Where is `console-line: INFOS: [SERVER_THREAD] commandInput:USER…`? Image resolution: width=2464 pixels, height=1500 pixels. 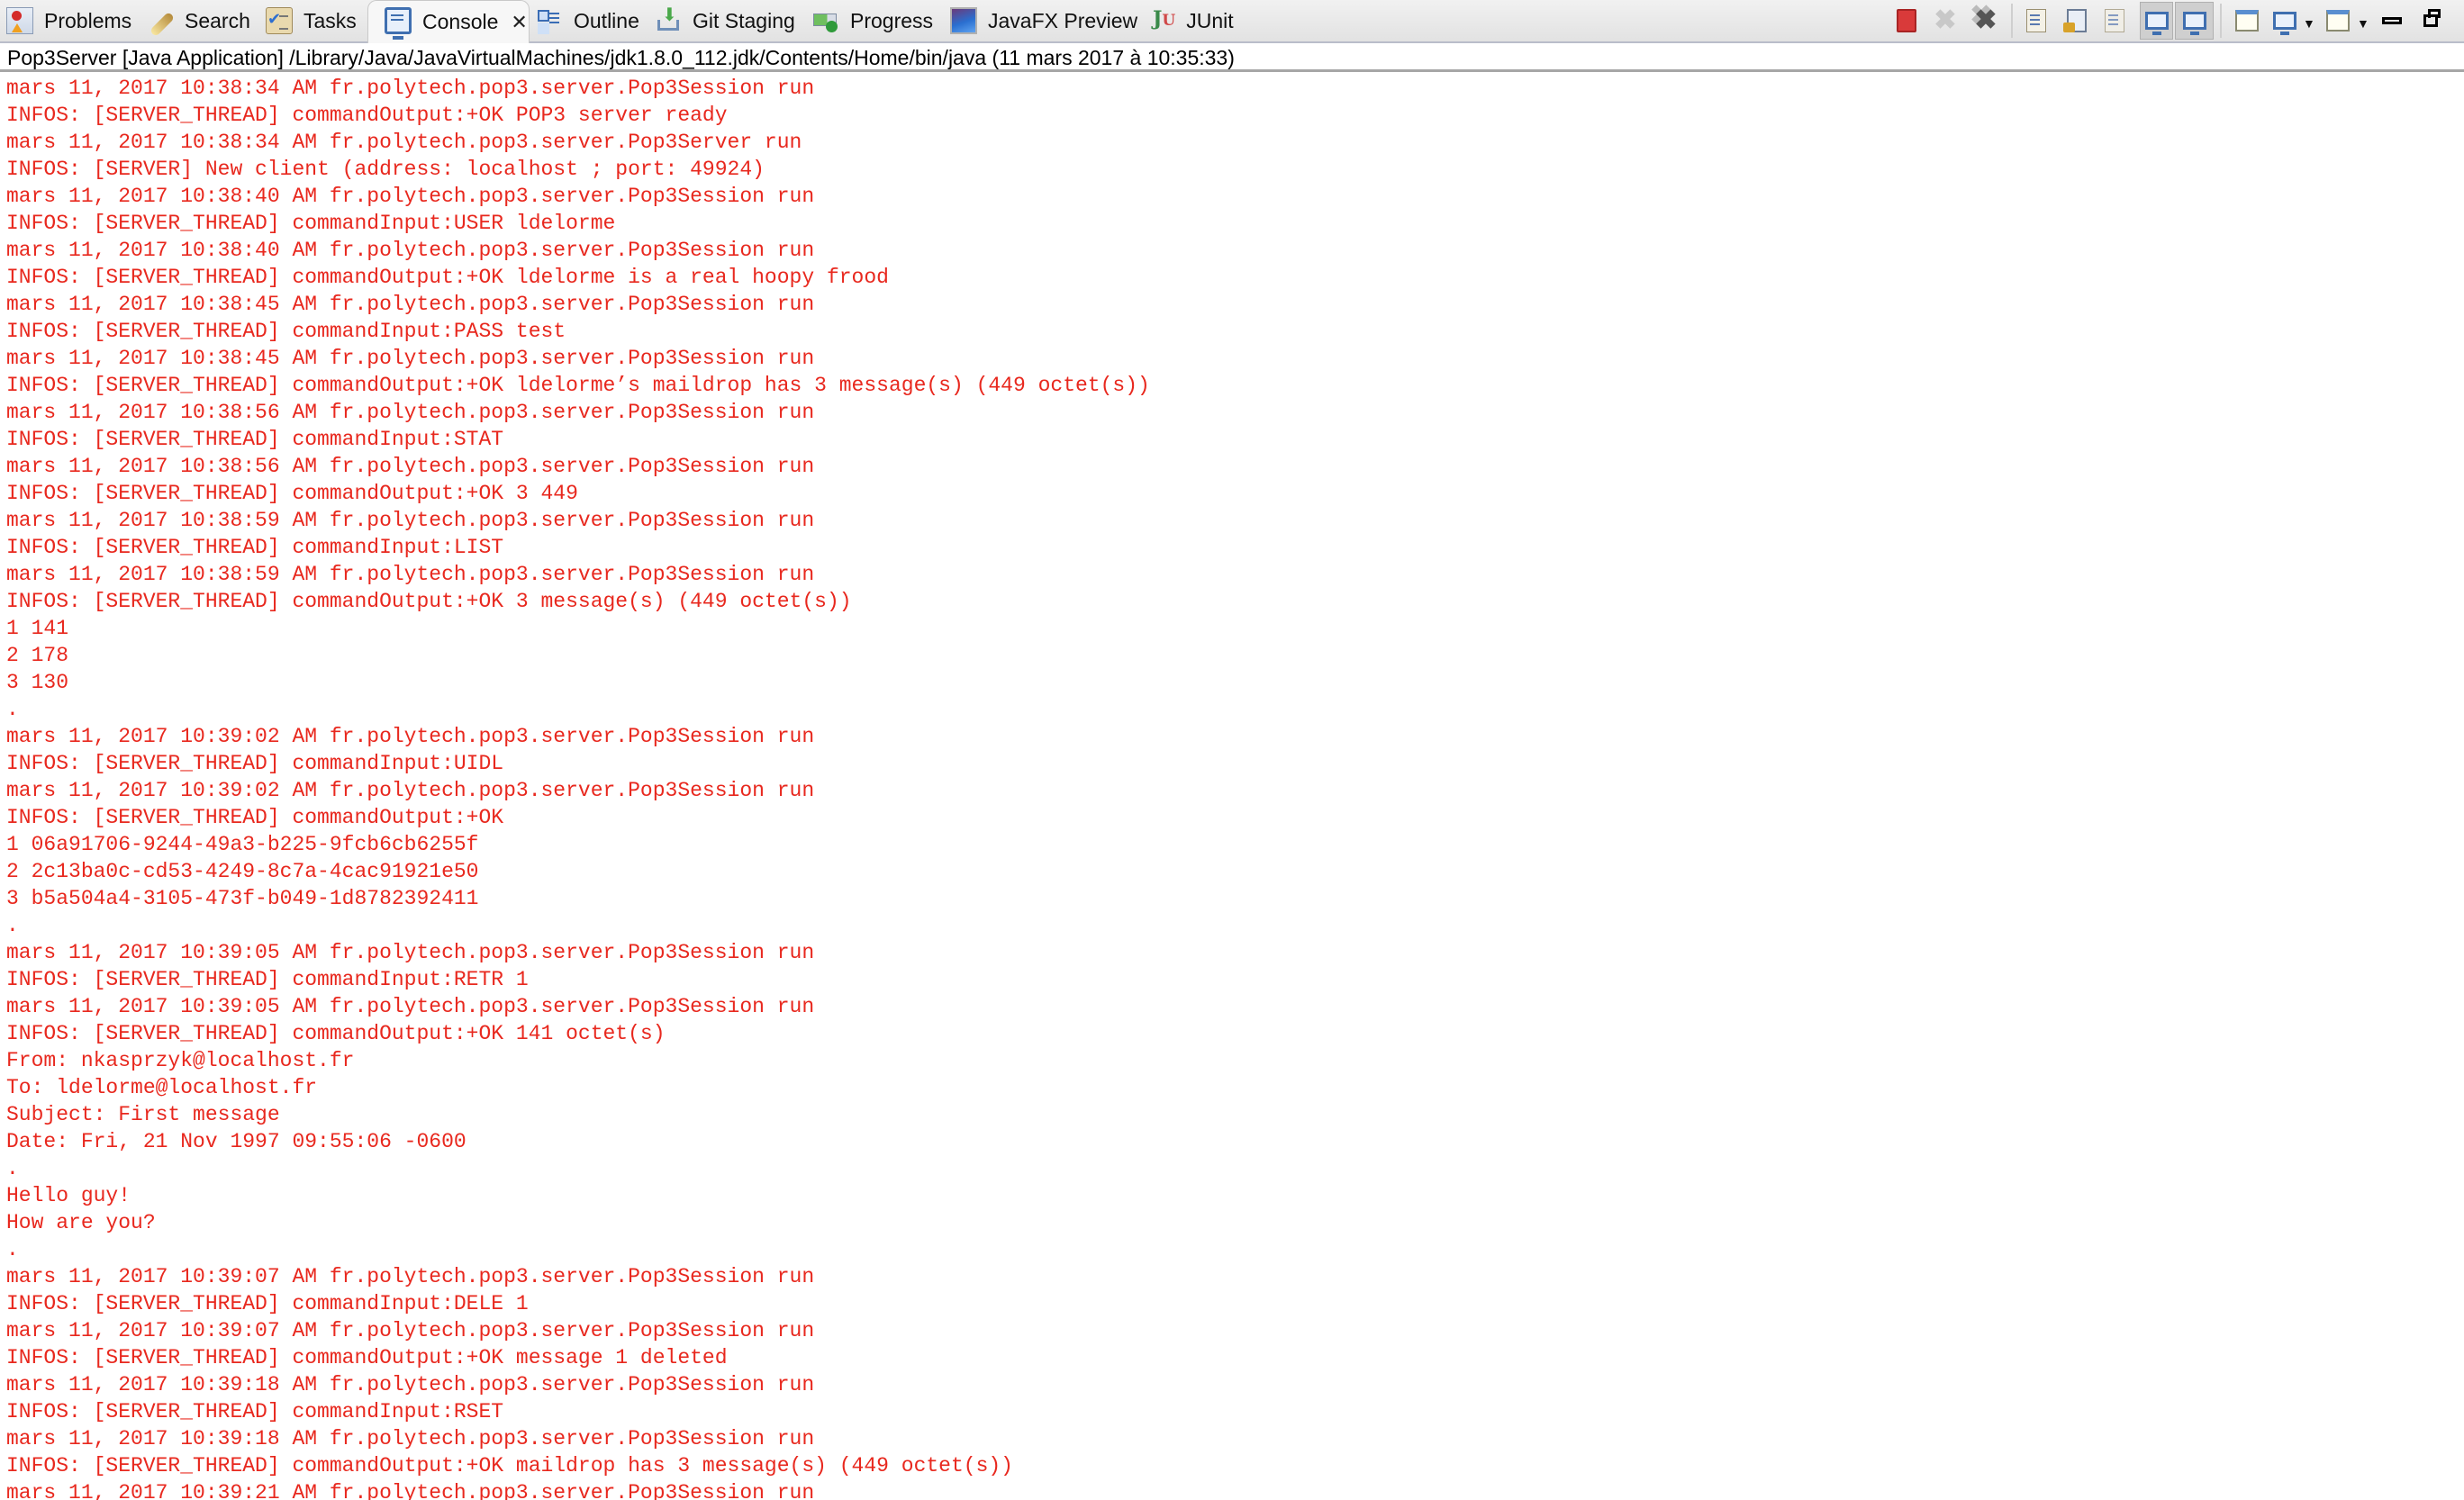
console-line: INFOS: [SERVER_THREAD] commandInput:USER… is located at coordinates (311, 224).